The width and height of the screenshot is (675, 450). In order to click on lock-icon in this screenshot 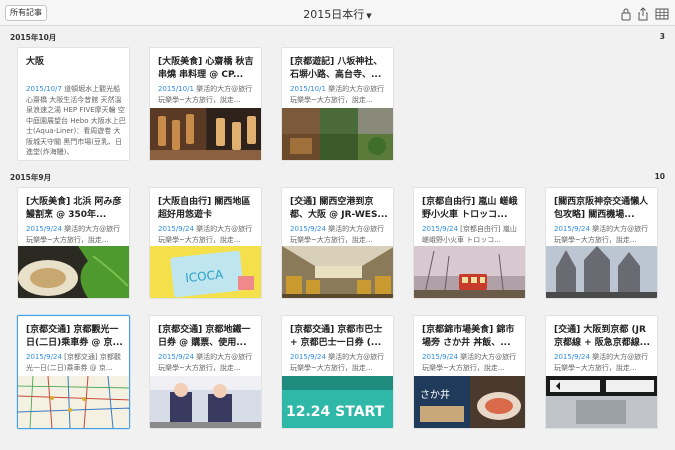, I will do `click(626, 13)`.